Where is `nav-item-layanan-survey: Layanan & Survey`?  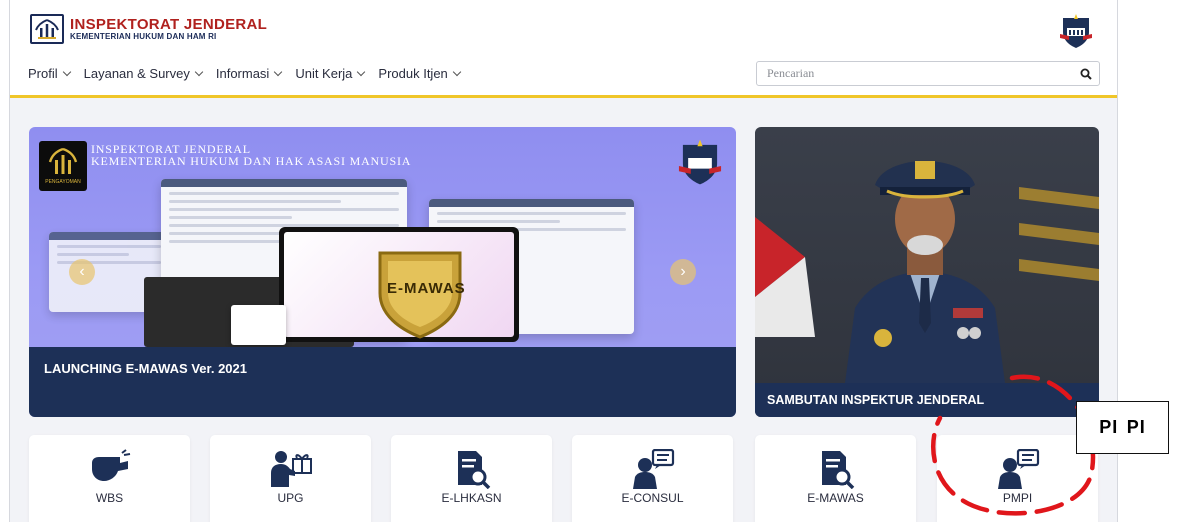 nav-item-layanan-survey: Layanan & Survey is located at coordinates (143, 73).